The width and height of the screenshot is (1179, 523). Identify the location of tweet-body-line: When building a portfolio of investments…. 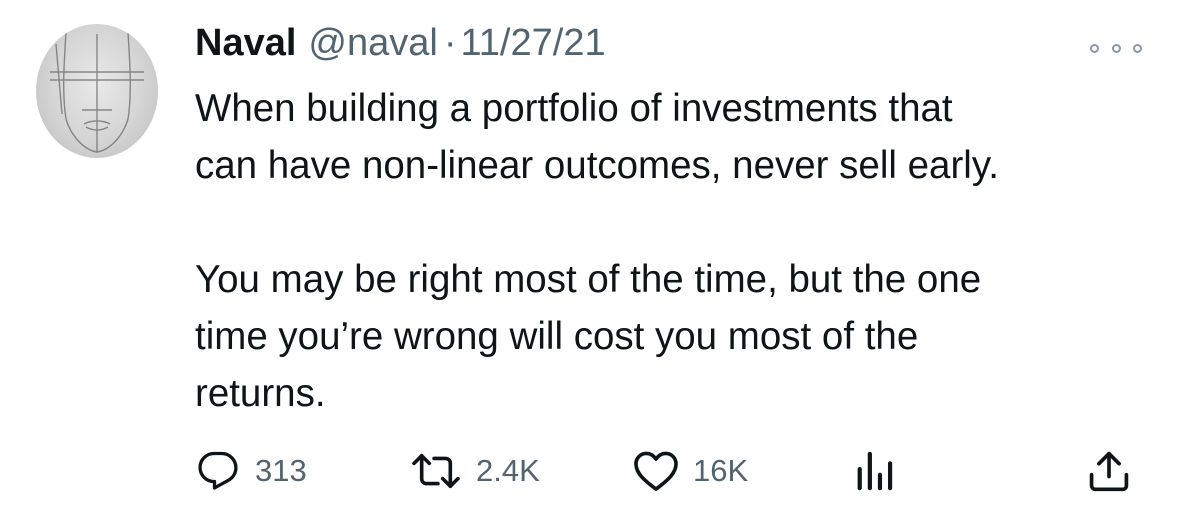
(574, 108).